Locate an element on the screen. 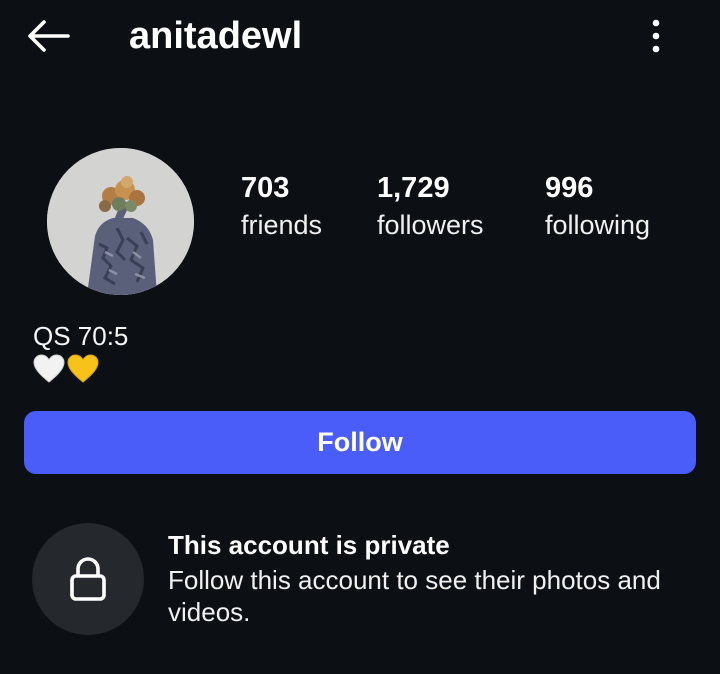 This screenshot has height=674, width=720. friends-label: friends is located at coordinates (282, 225).